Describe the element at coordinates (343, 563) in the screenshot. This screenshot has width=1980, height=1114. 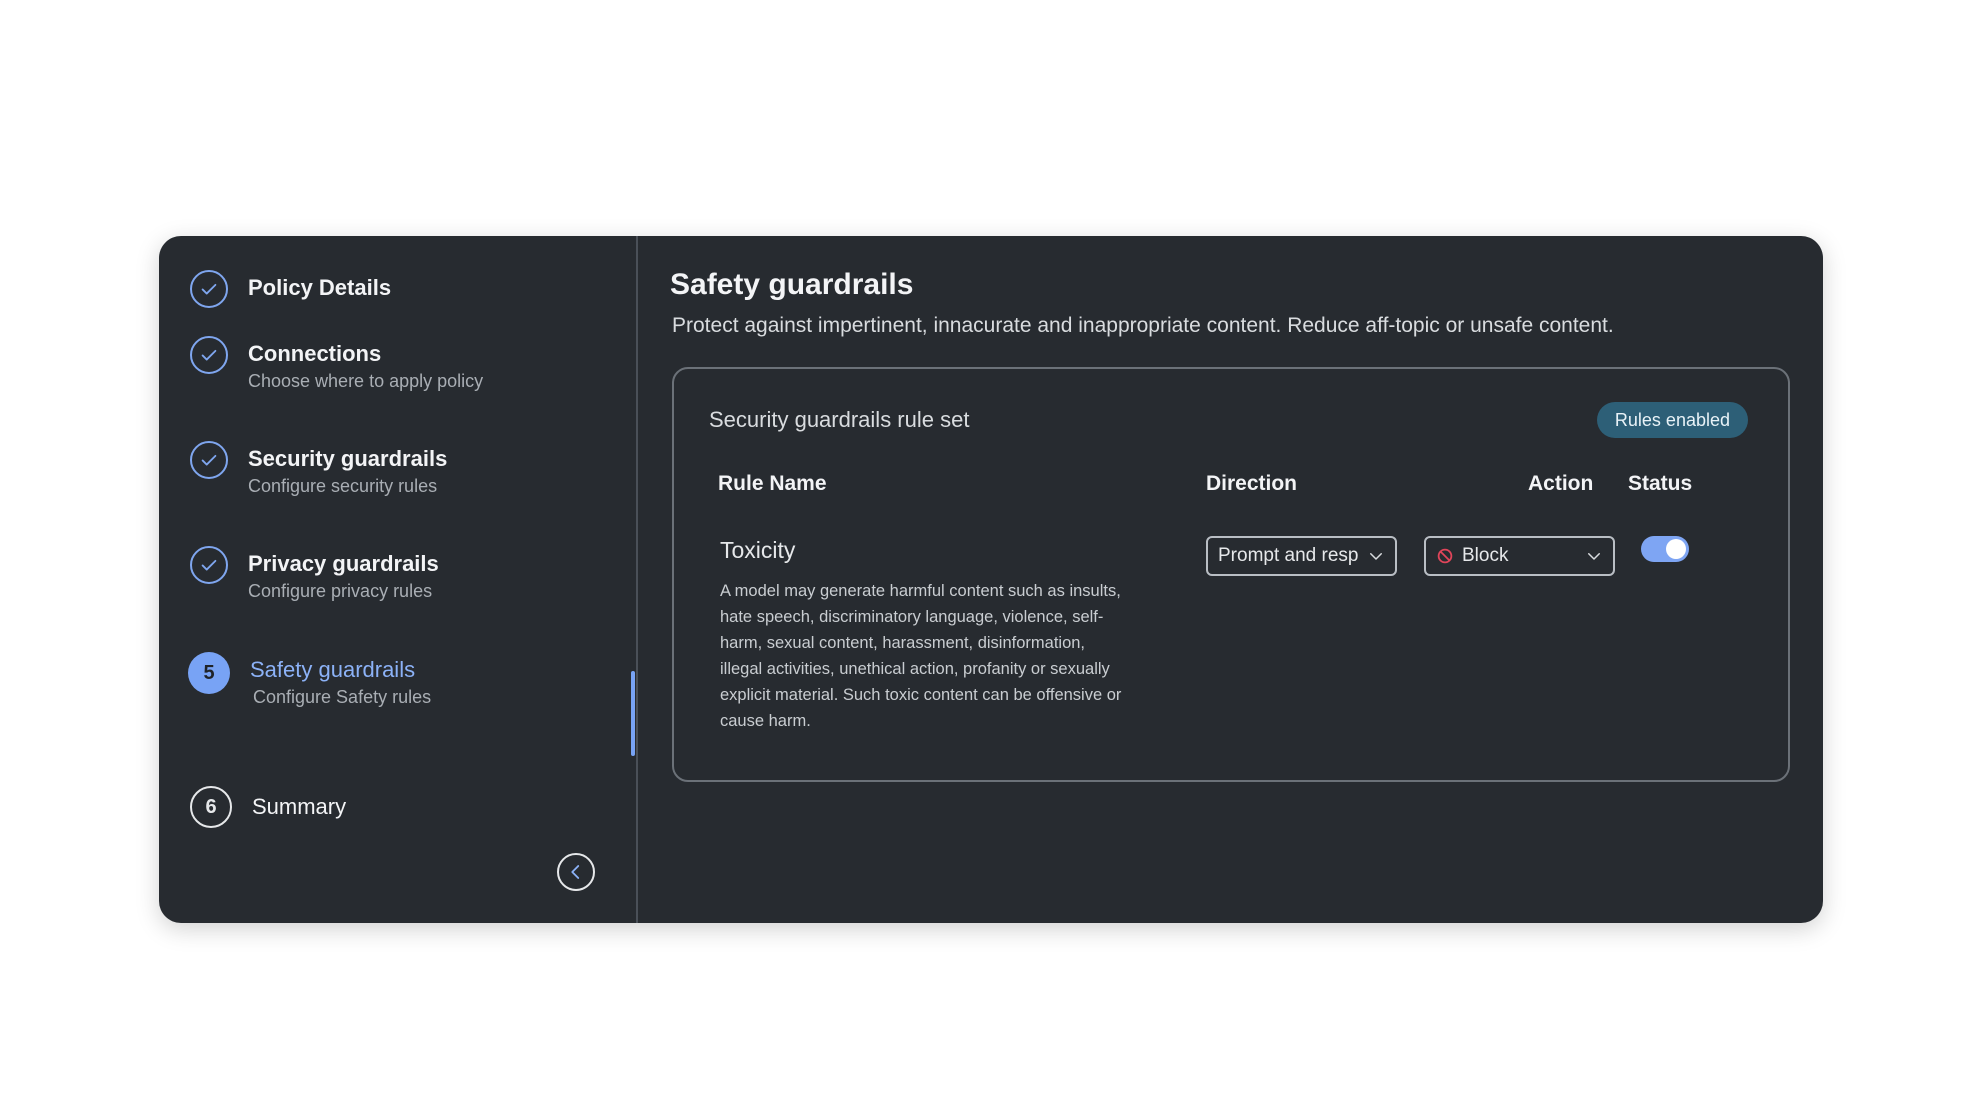
I see `step-title: Privacy guardrails` at that location.